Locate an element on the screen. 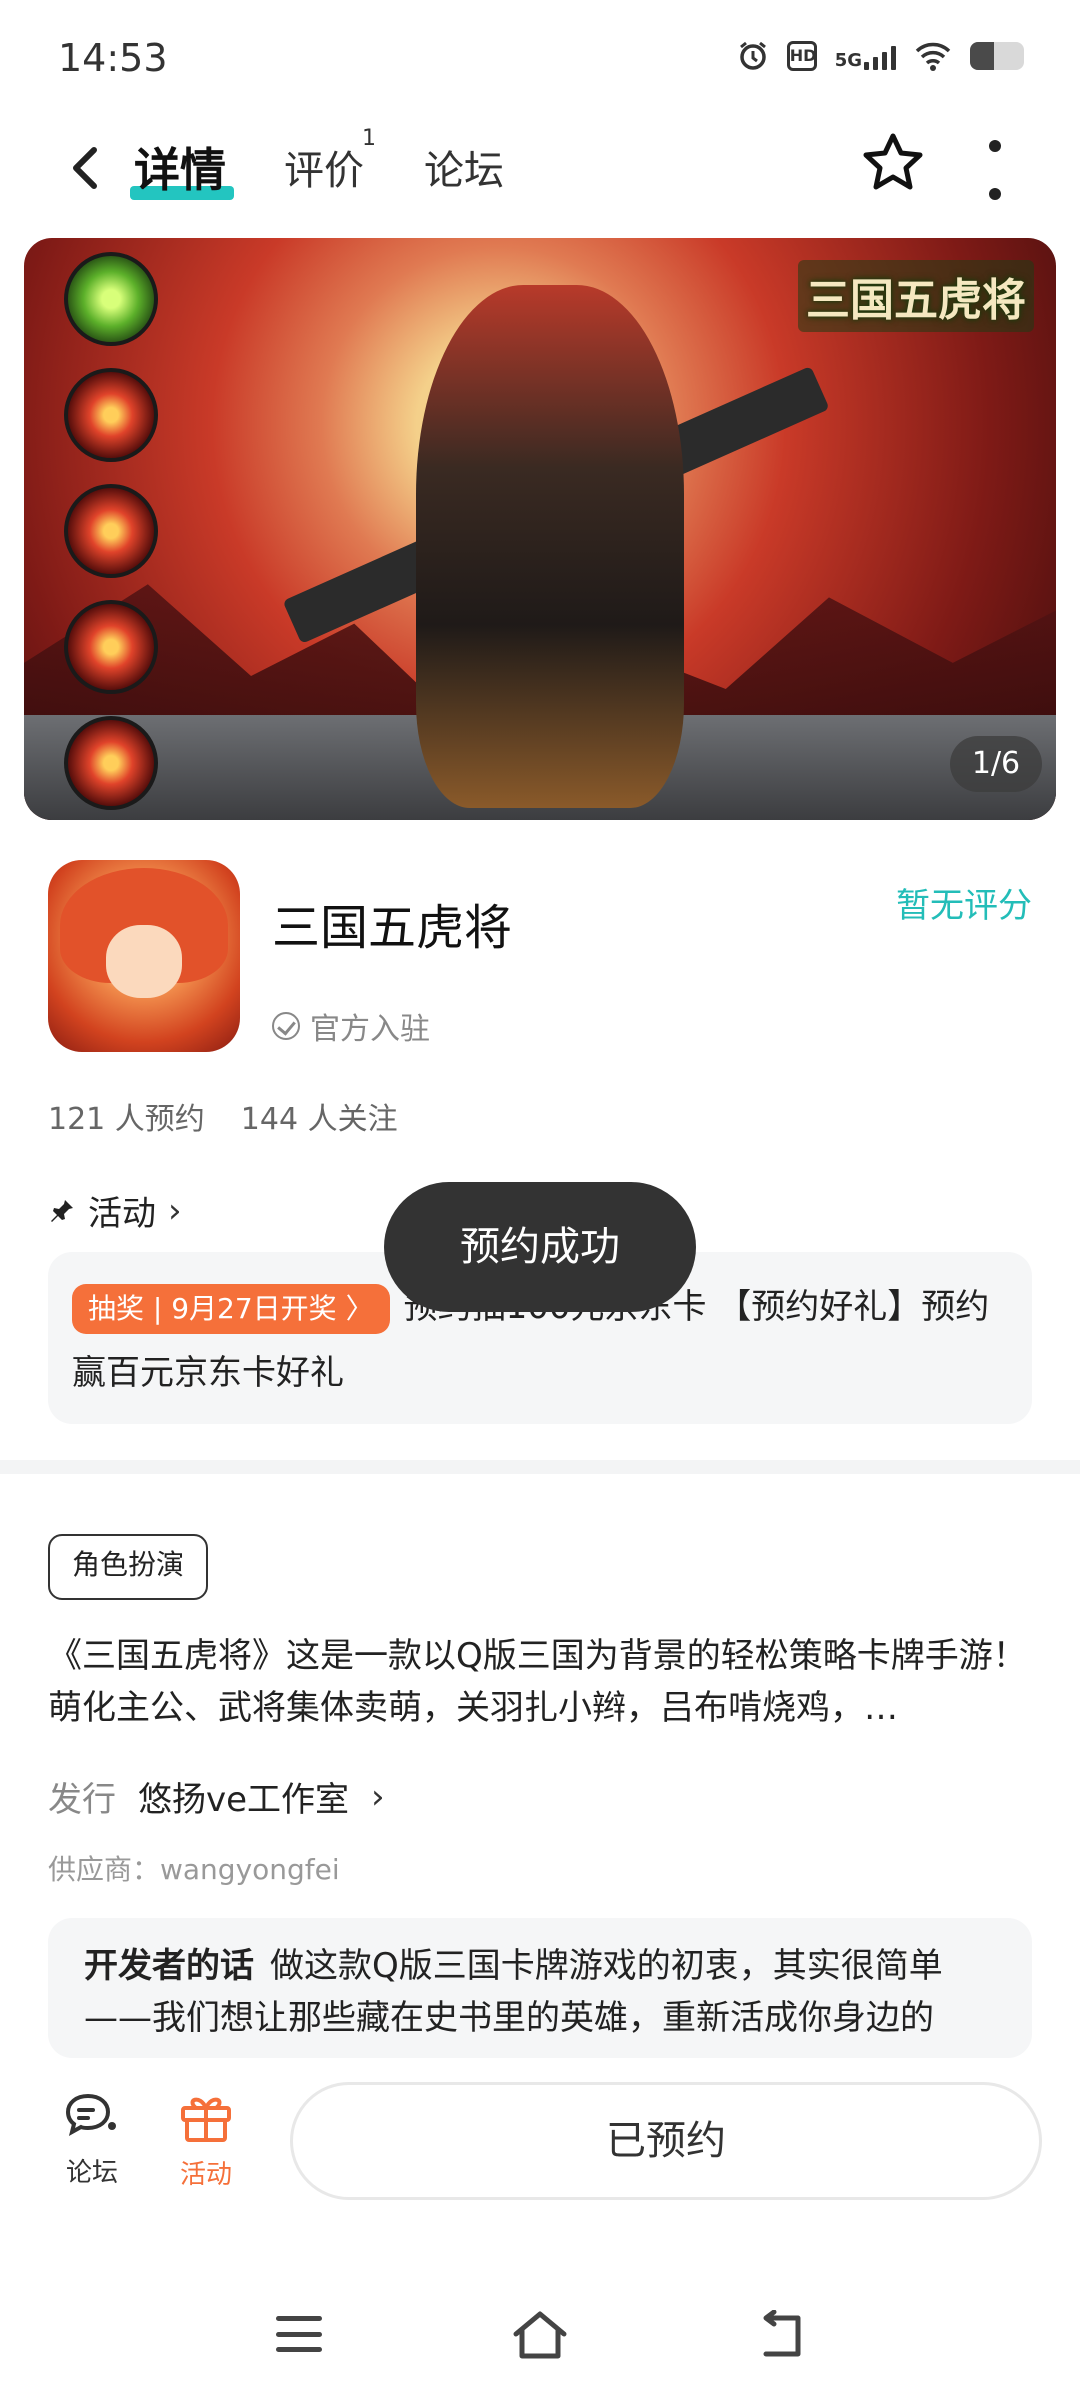  lottery-tag: 抽奖 | 9月27日开奖 〉 is located at coordinates (231, 1308).